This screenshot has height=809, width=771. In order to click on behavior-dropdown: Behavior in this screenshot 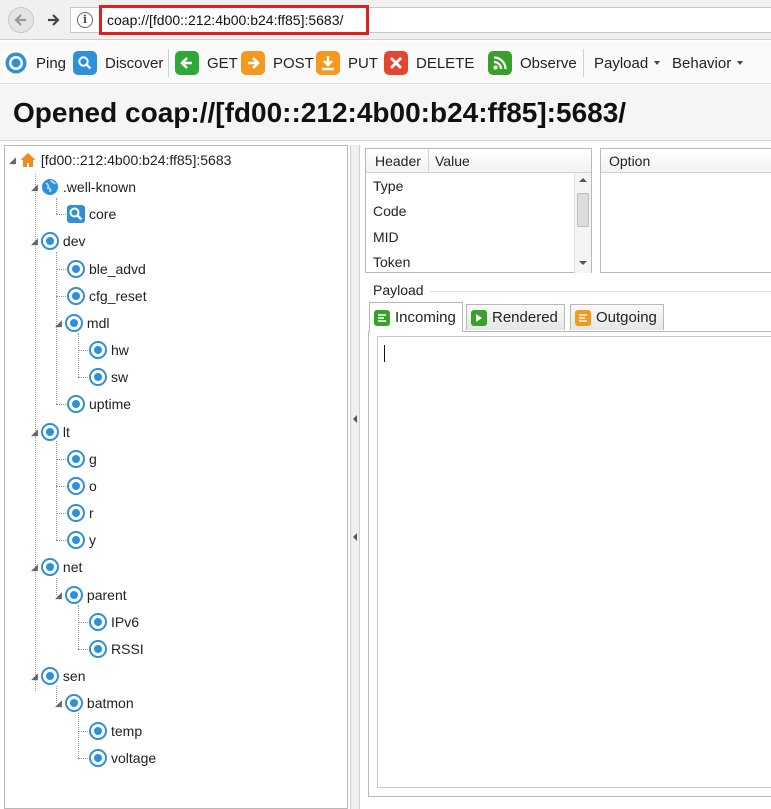, I will do `click(708, 63)`.